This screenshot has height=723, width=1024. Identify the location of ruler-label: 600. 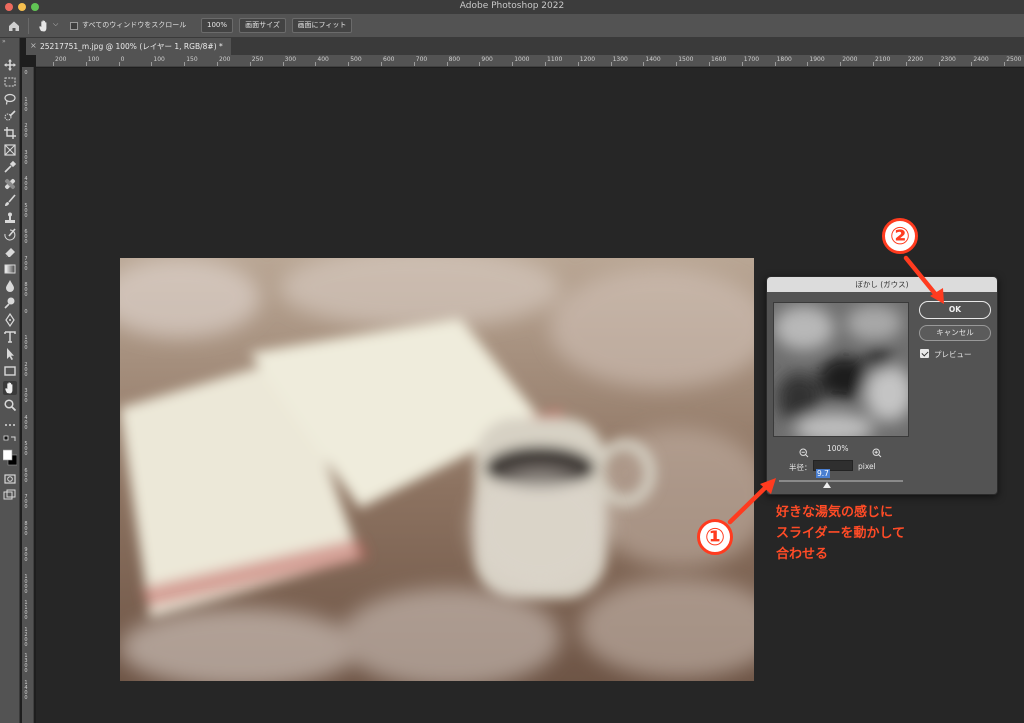
(26, 237).